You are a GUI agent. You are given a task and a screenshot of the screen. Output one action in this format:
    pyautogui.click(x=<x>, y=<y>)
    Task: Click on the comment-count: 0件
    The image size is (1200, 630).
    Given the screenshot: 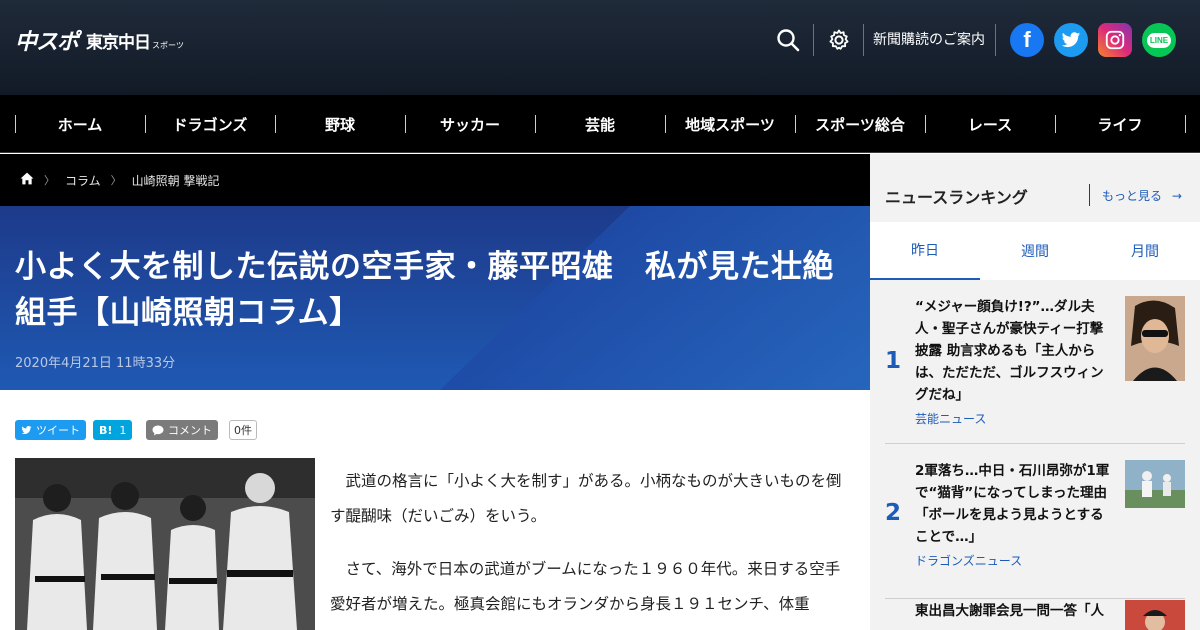 What is the action you would take?
    pyautogui.click(x=243, y=430)
    